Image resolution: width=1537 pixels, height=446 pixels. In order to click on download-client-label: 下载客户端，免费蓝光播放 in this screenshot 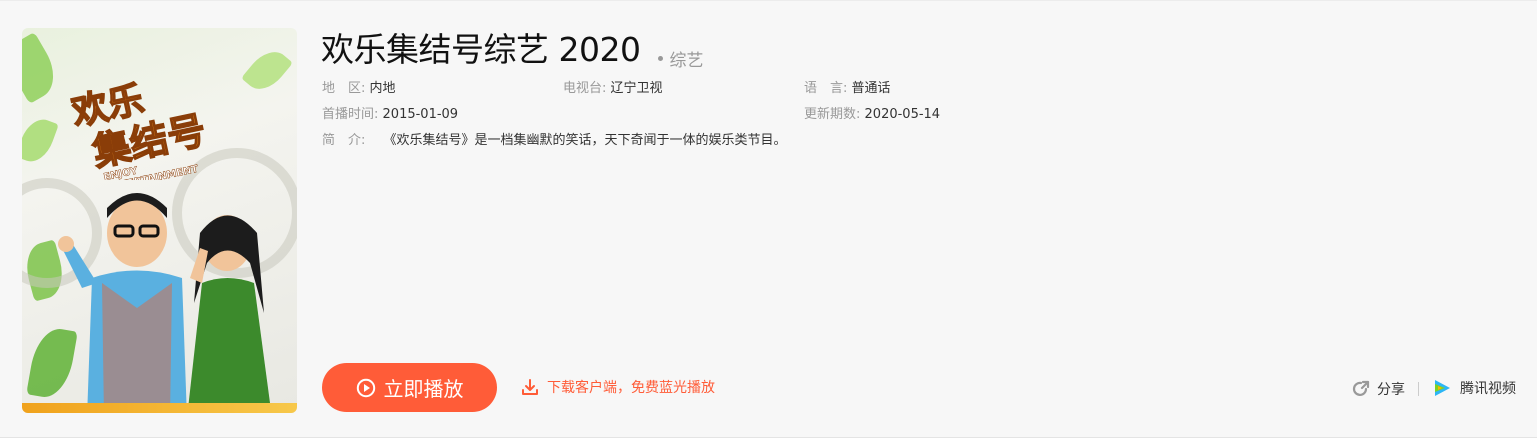, I will do `click(631, 388)`.